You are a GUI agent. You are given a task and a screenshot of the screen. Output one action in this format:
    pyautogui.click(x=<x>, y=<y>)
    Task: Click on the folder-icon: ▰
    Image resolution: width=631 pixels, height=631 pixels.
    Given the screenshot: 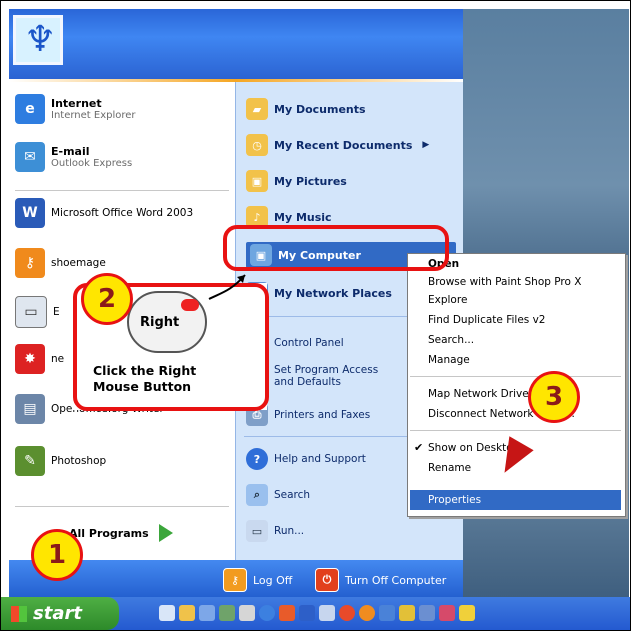 What is the action you would take?
    pyautogui.click(x=257, y=109)
    